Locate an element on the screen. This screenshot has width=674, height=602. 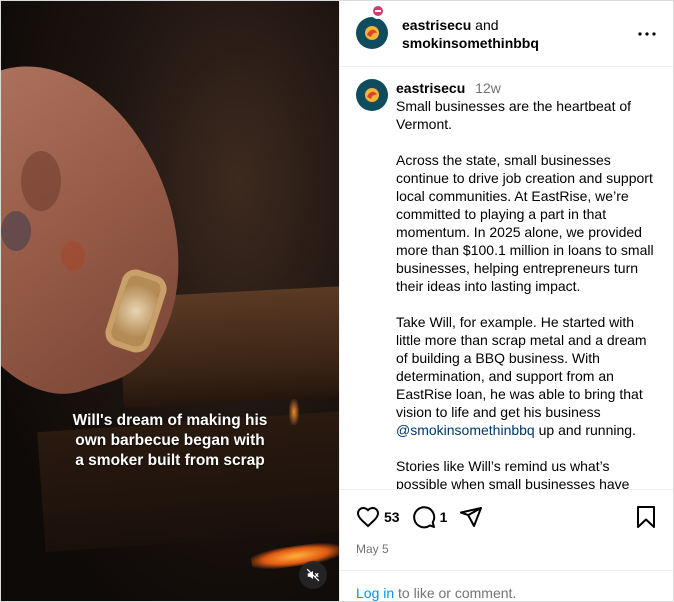
comment-icon is located at coordinates (423, 517).